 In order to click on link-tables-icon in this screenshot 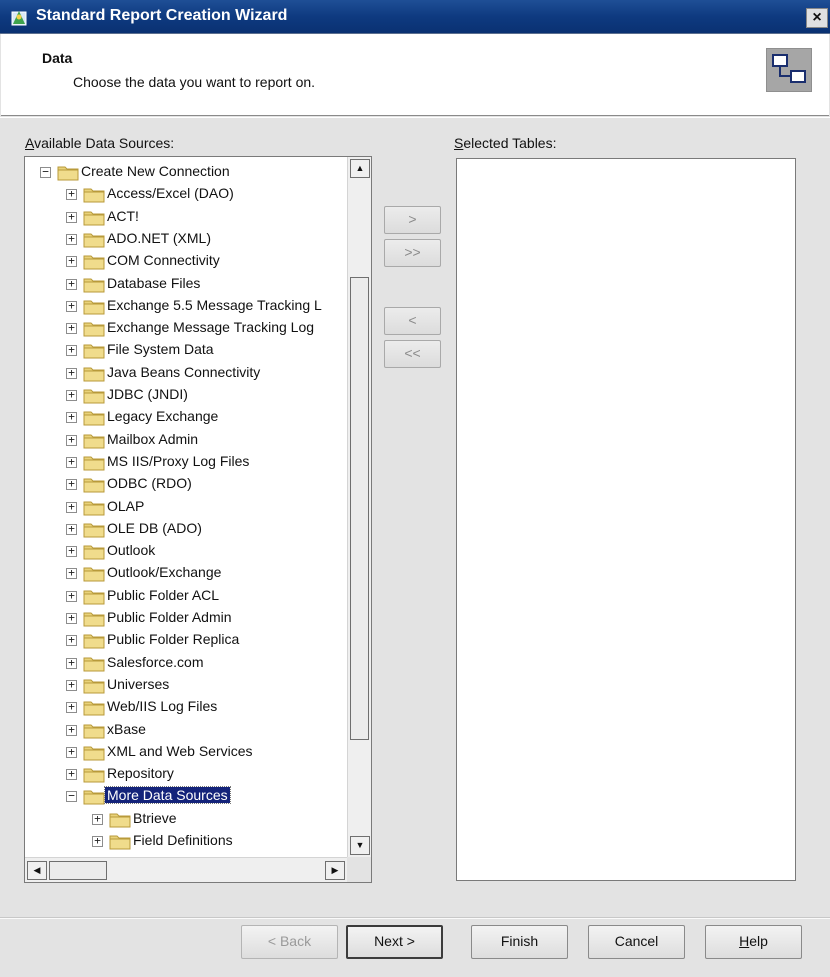, I will do `click(789, 70)`.